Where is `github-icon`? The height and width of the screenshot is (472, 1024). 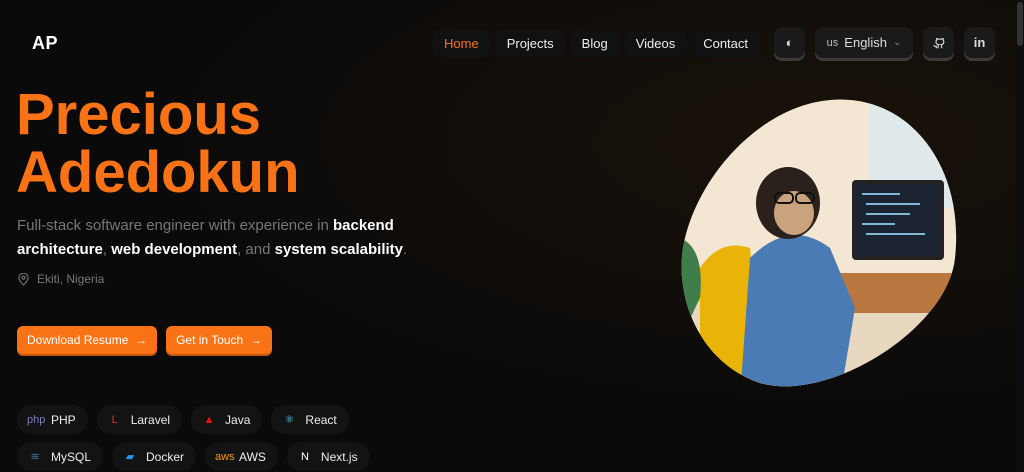 github-icon is located at coordinates (938, 42).